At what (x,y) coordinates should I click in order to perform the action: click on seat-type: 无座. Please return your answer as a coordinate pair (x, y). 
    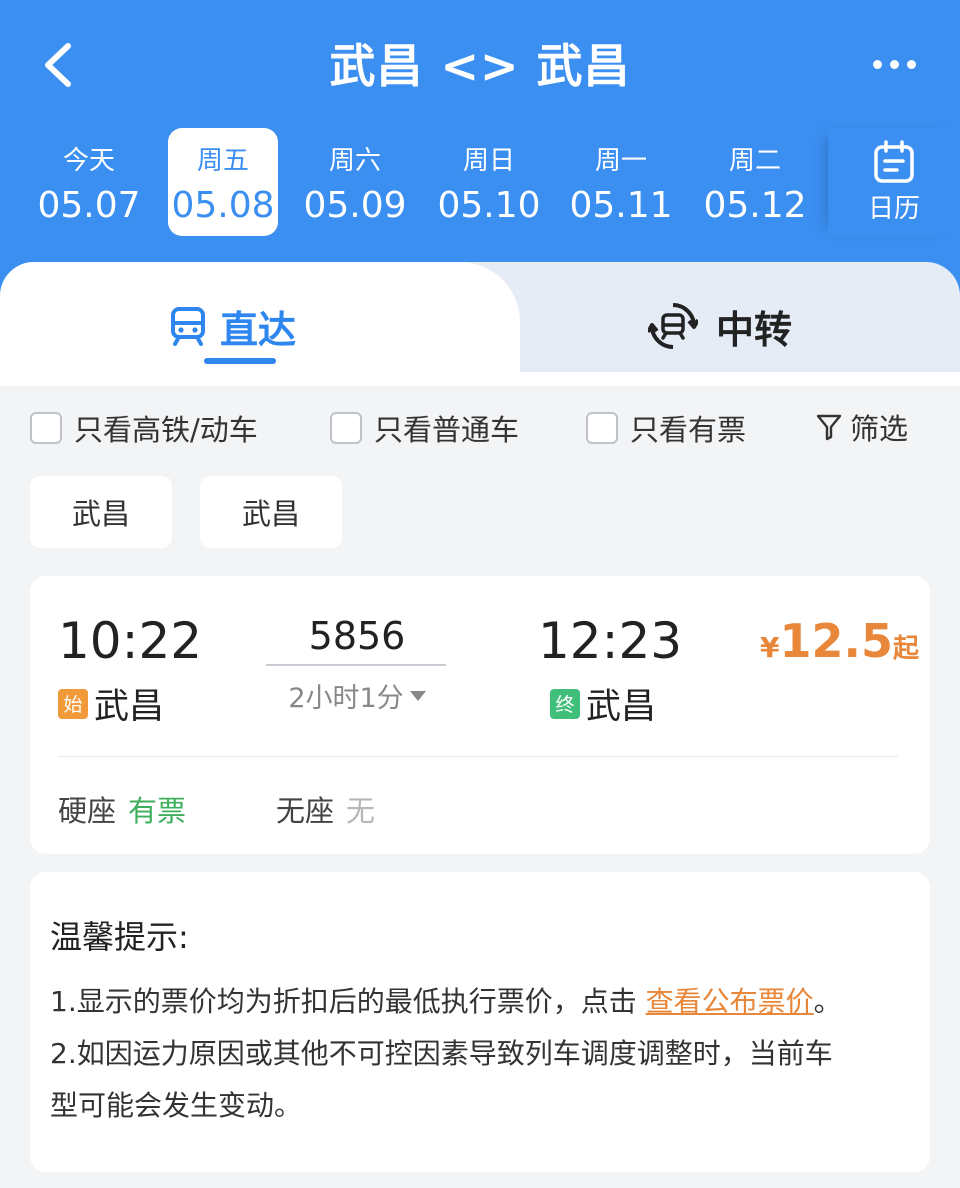
    Looking at the image, I should click on (305, 811).